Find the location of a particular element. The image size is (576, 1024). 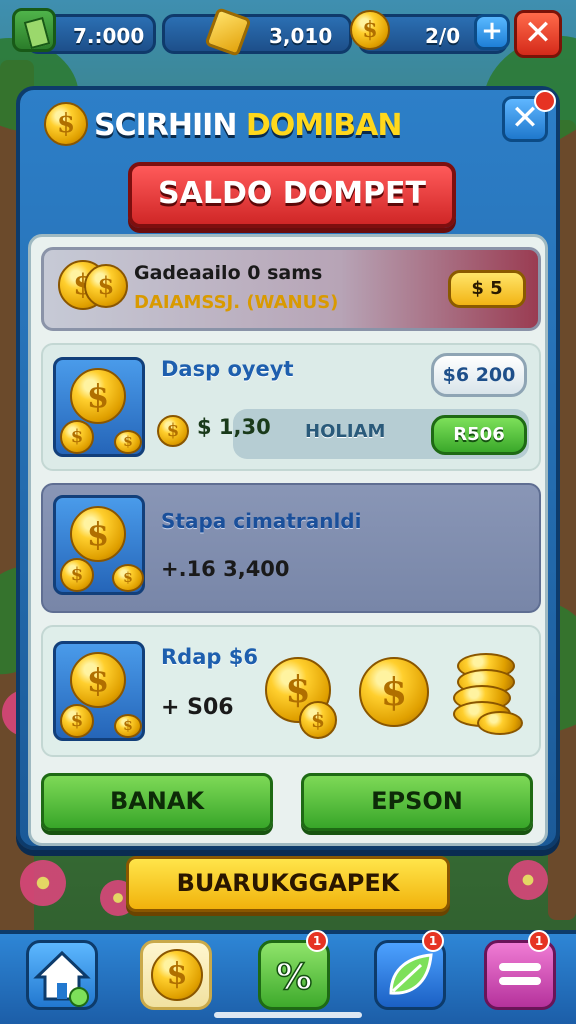

main-action-button: BUARUKGGAPEK is located at coordinates (288, 884).